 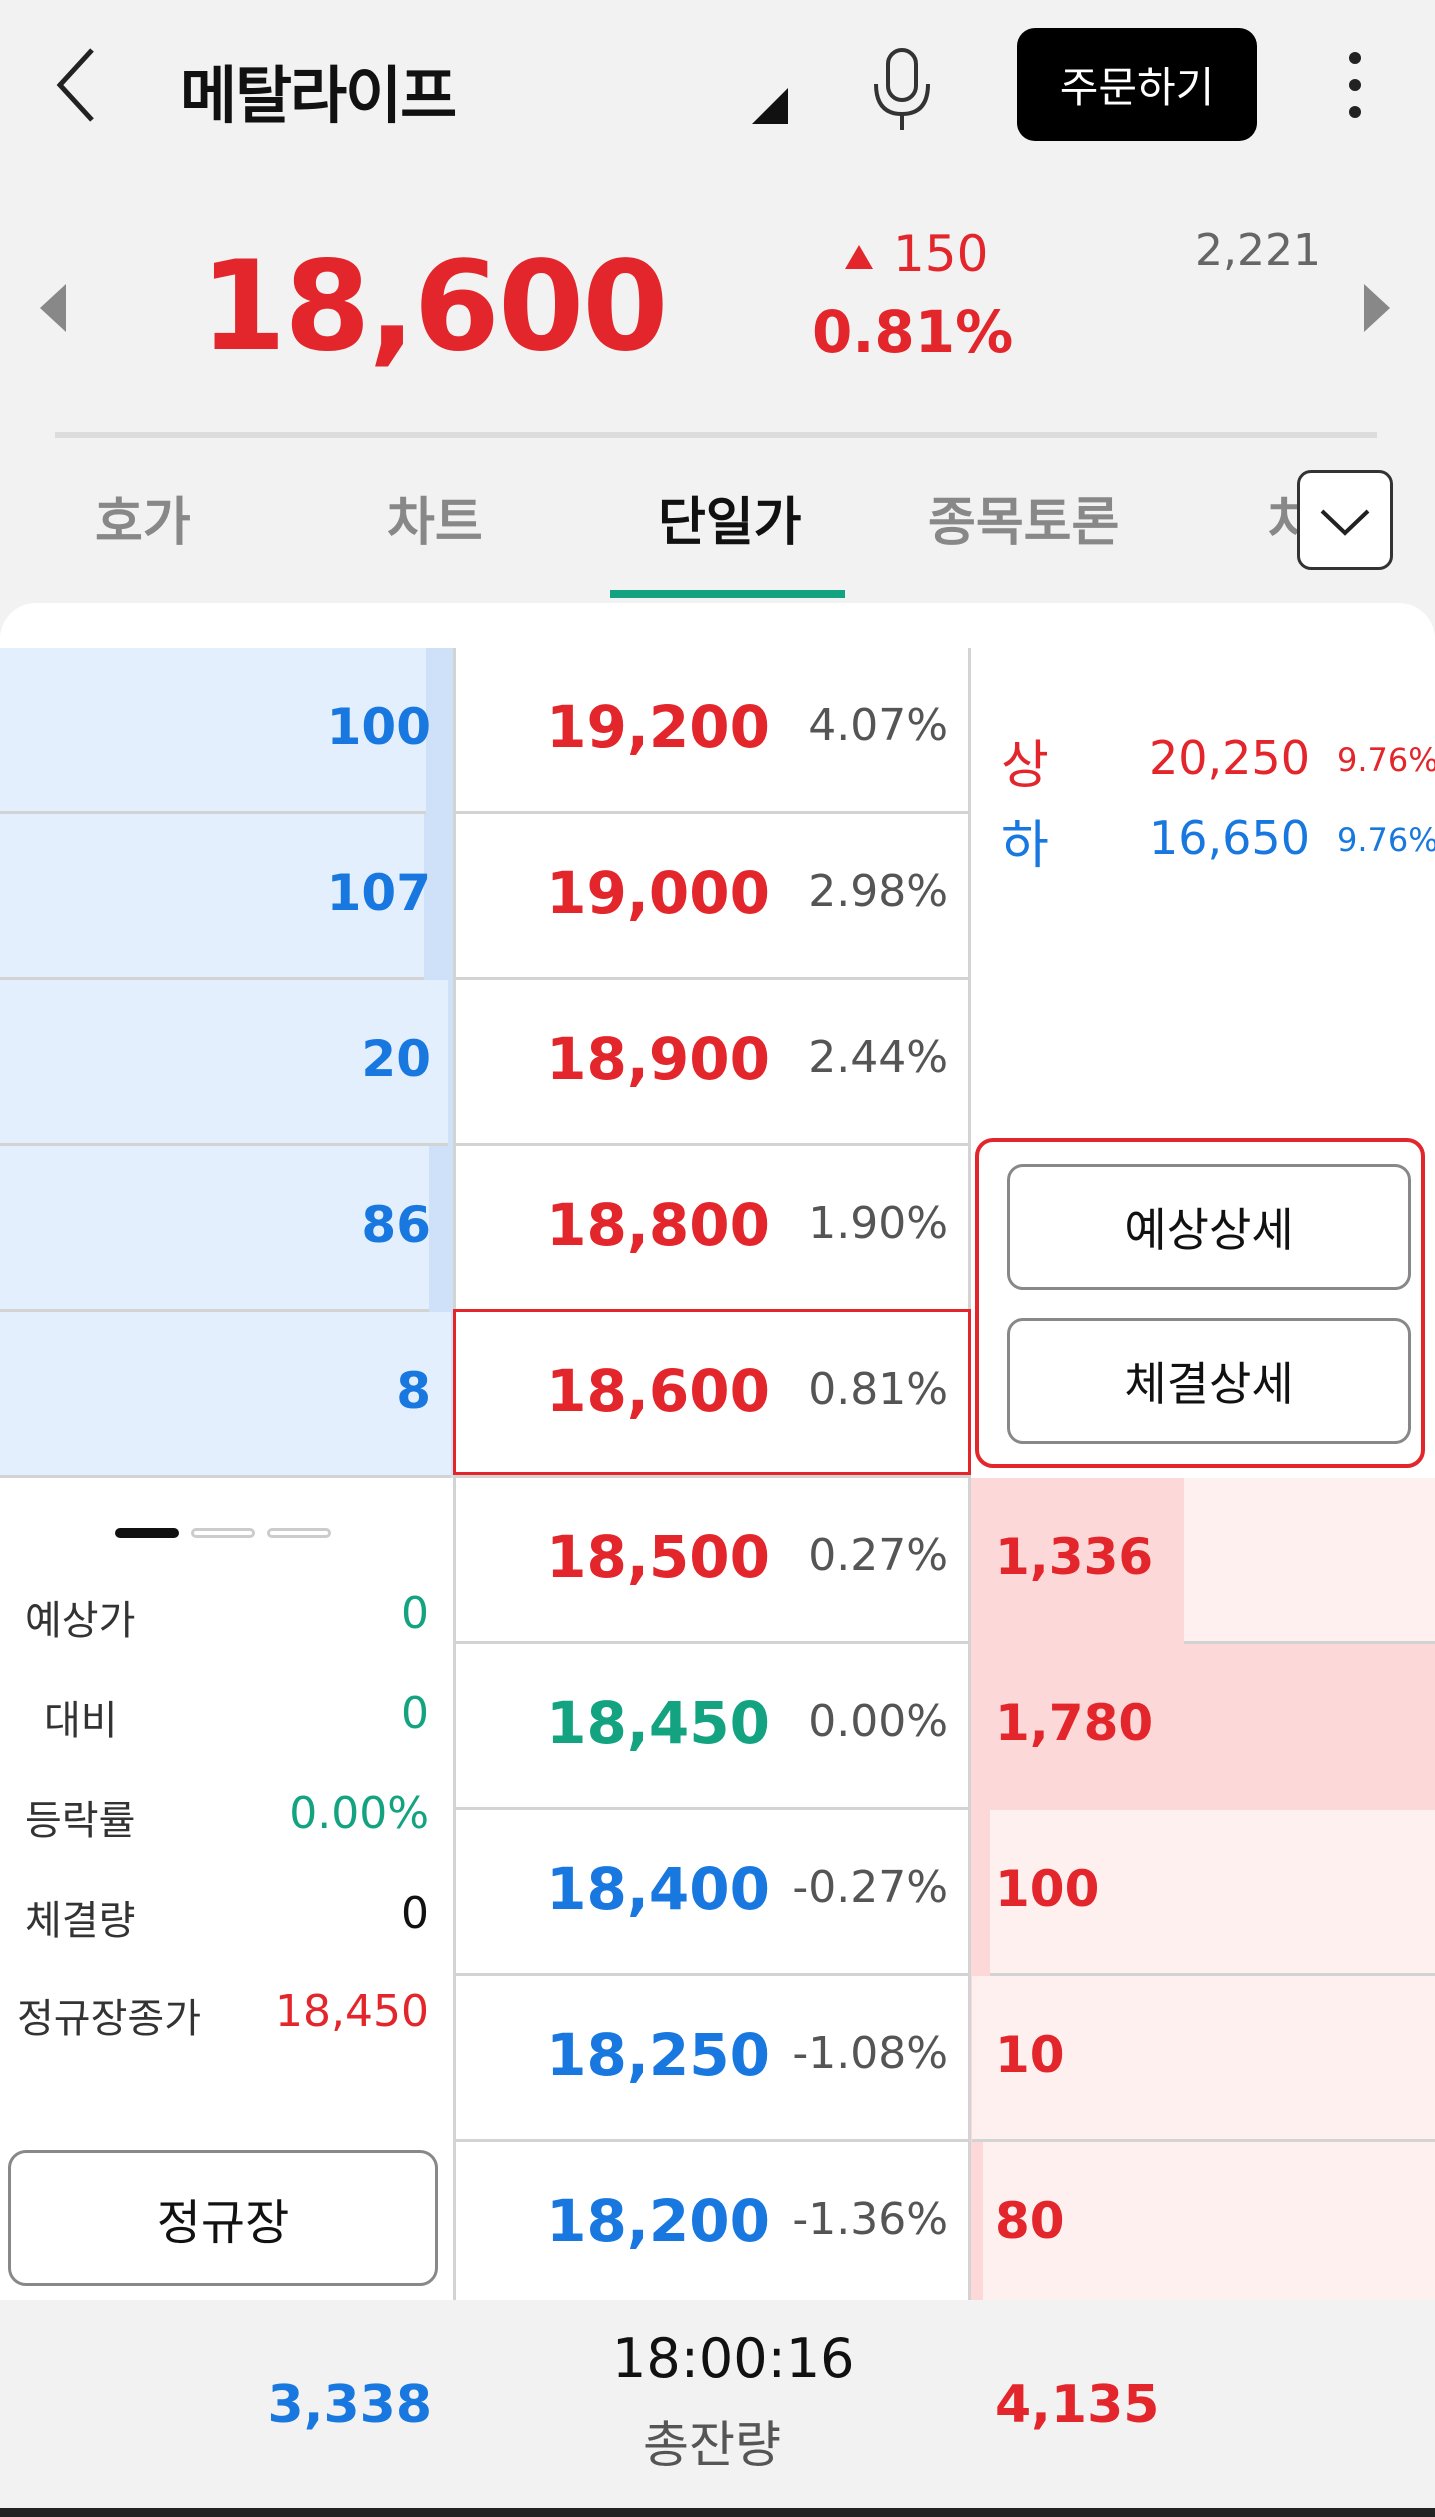 What do you see at coordinates (435, 517) in the screenshot?
I see `tab-chart: 차트` at bounding box center [435, 517].